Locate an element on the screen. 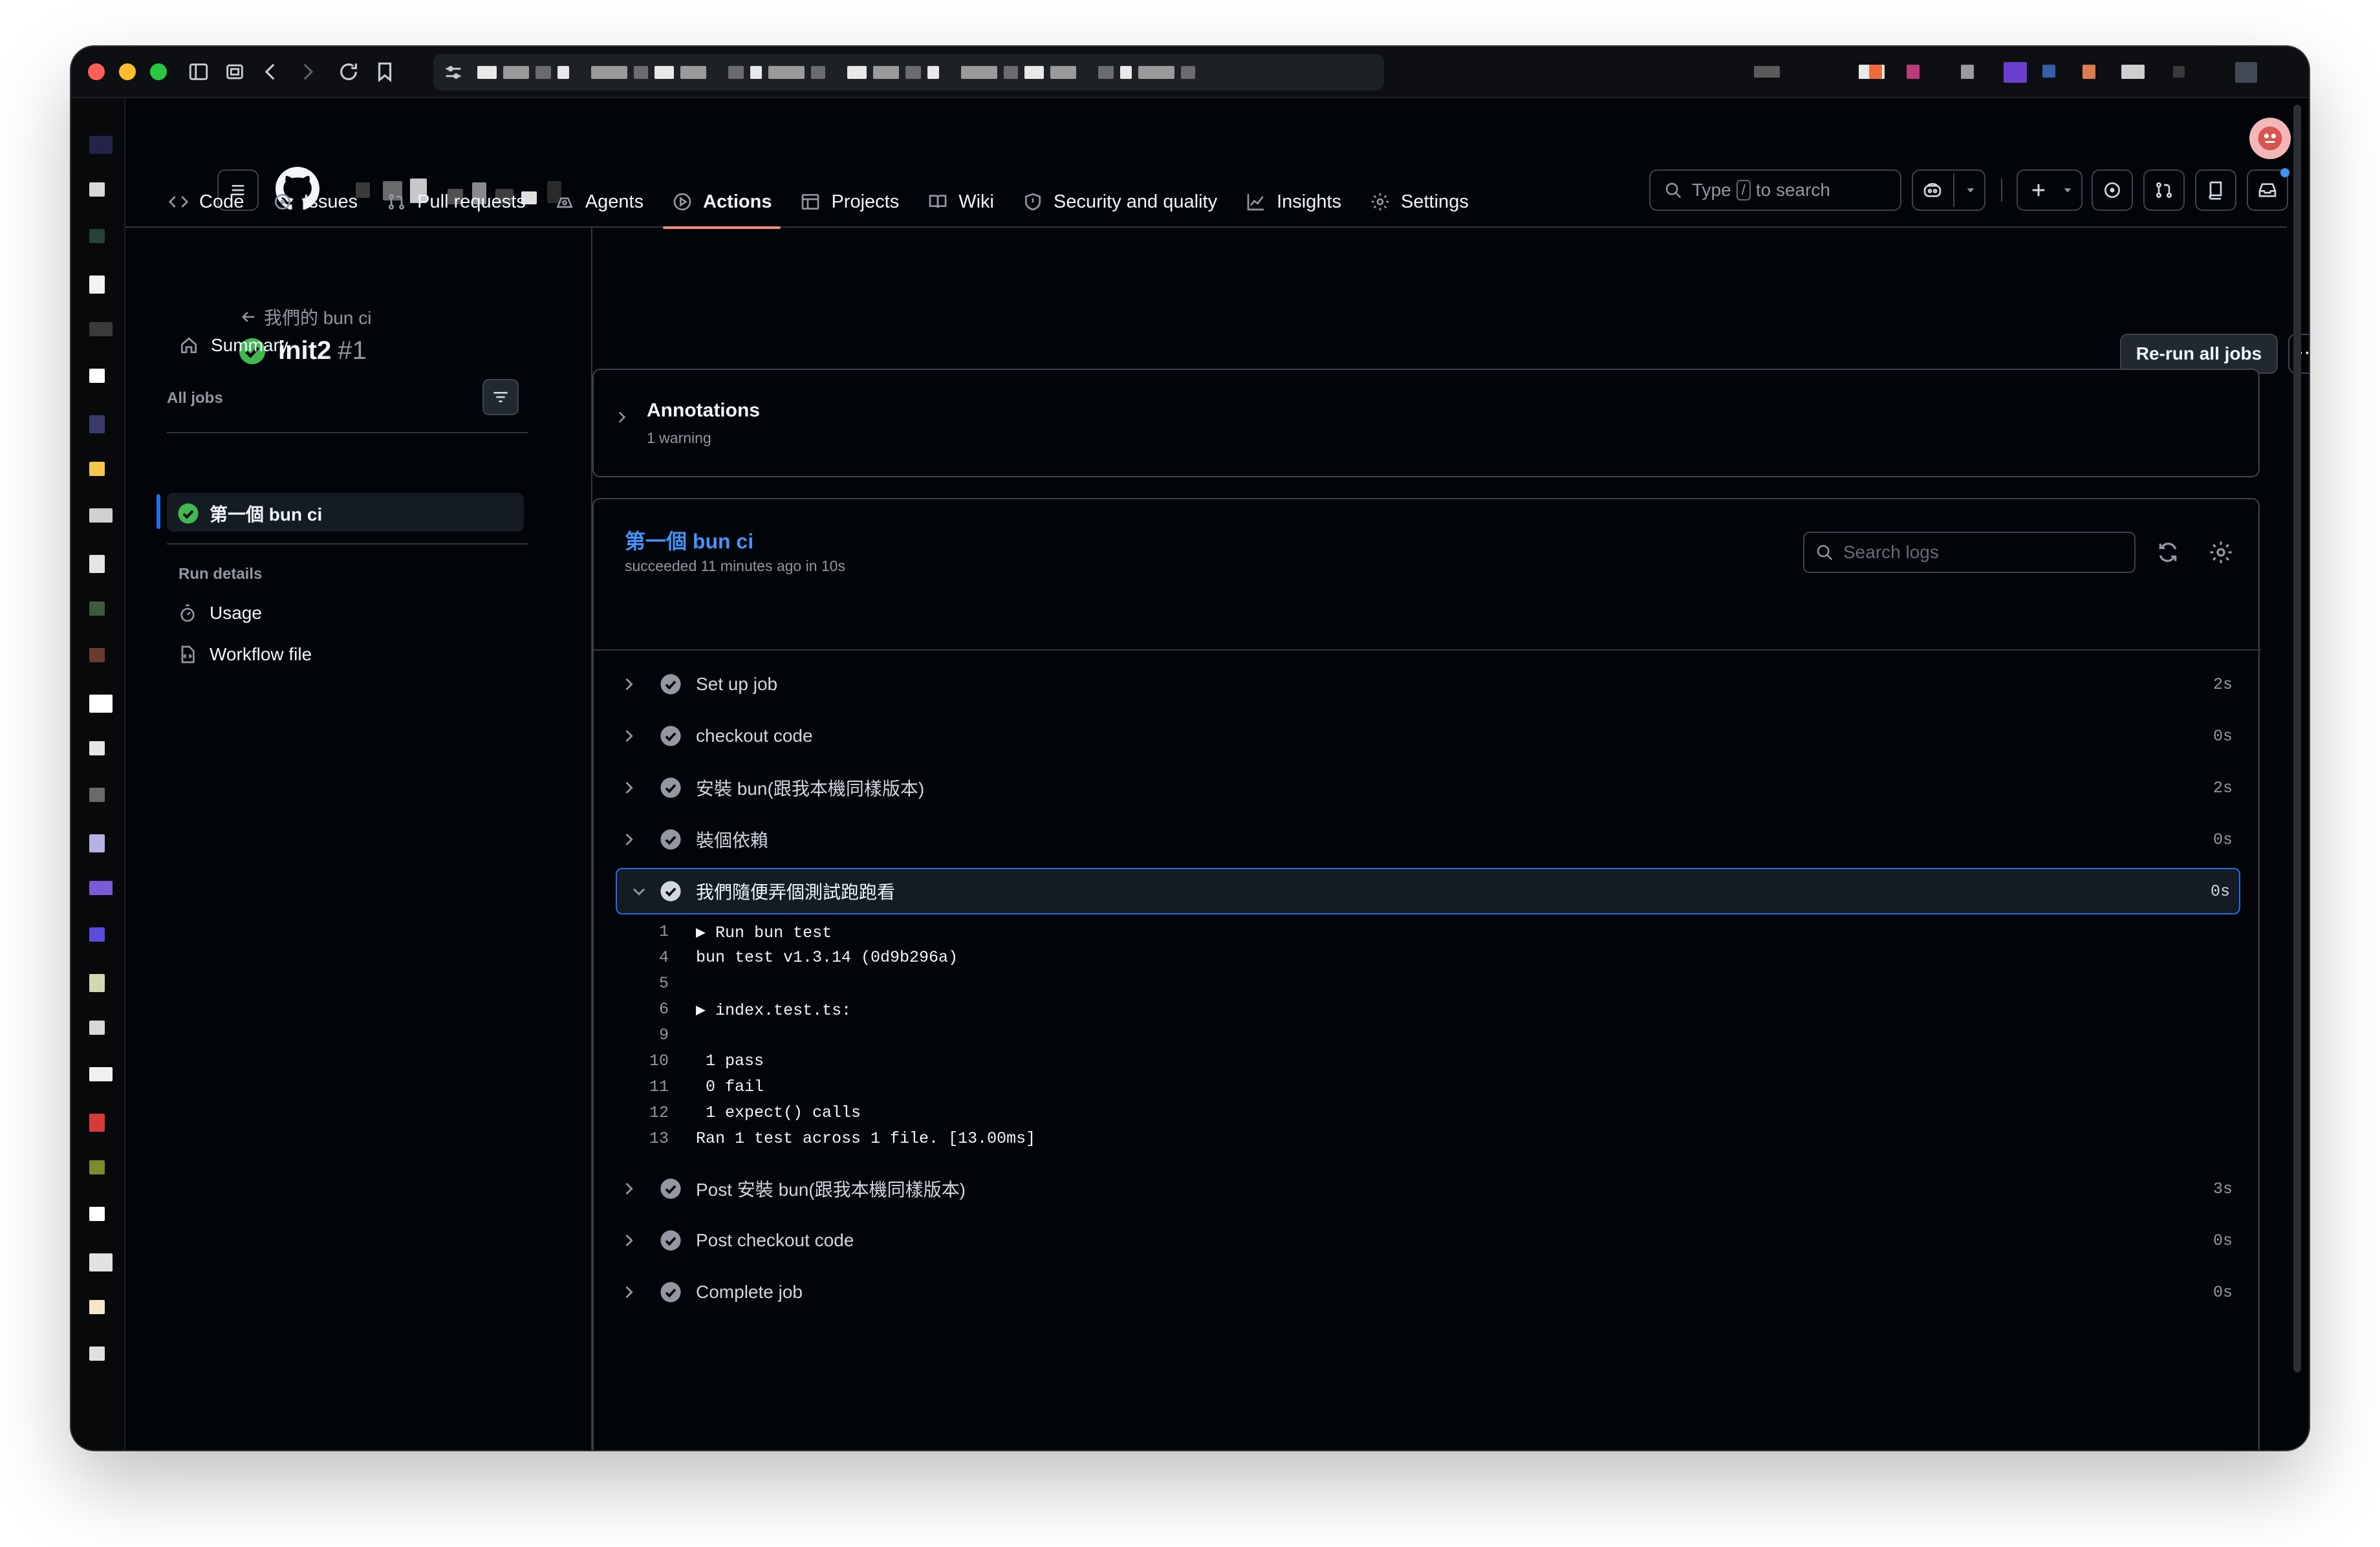  tab-wiki: Wiki is located at coordinates (960, 202).